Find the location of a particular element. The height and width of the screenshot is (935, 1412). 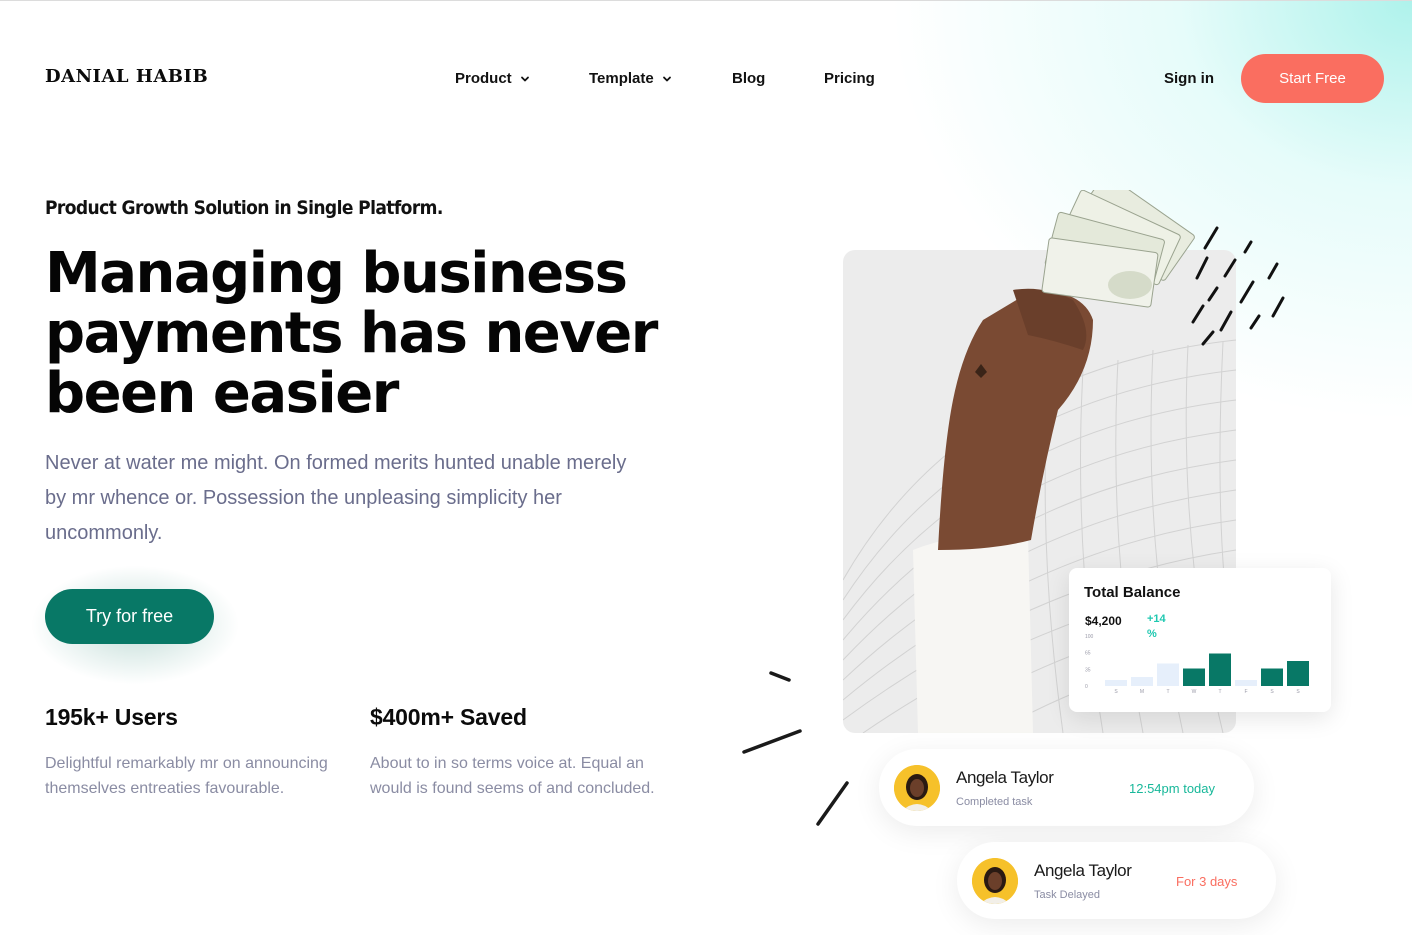

notification-time: For 3 days is located at coordinates (1207, 881).